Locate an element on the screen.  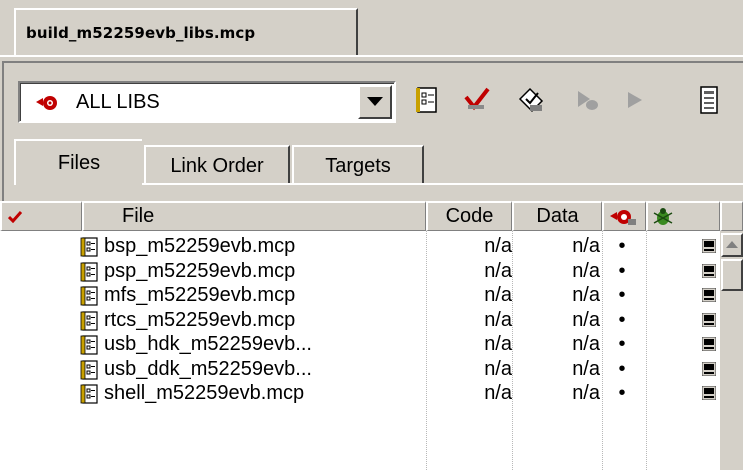
project-inspector-icon is located at coordinates (709, 100).